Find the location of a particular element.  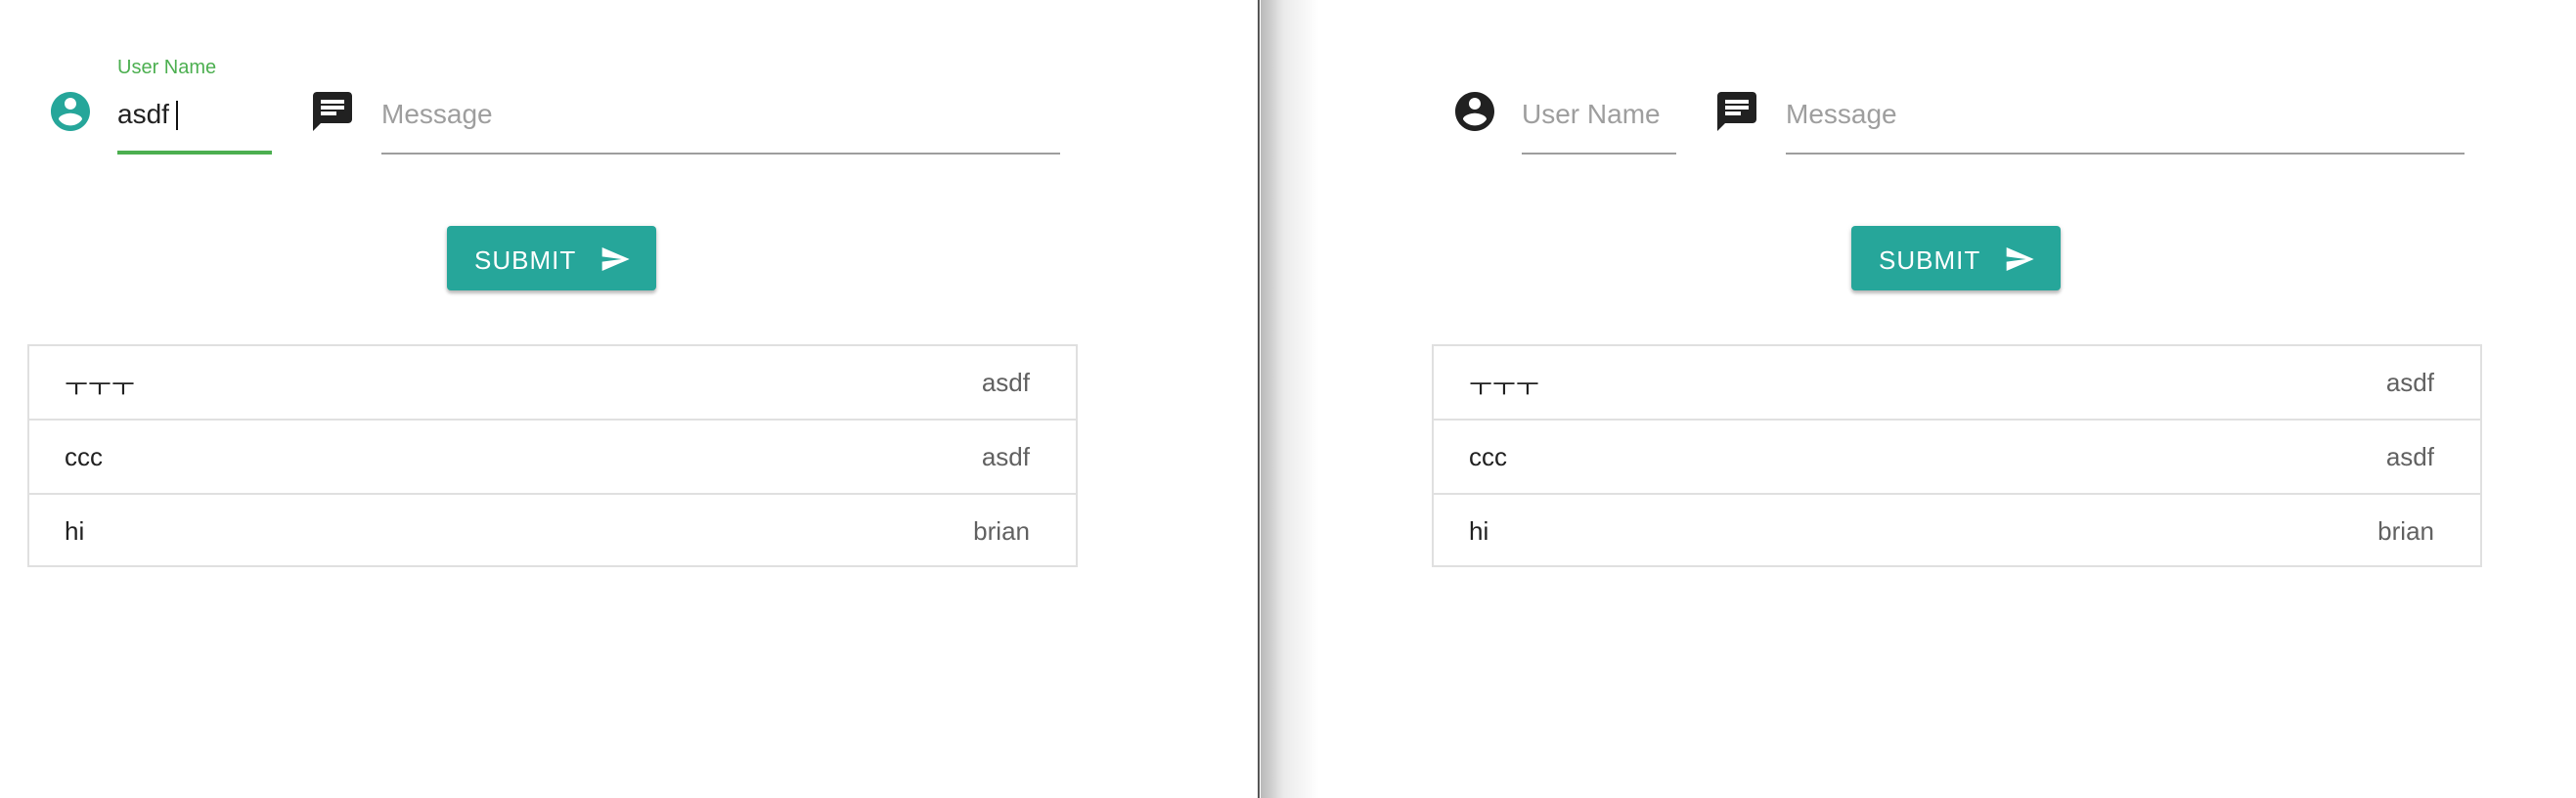

divider-shadow is located at coordinates (1290, 399).